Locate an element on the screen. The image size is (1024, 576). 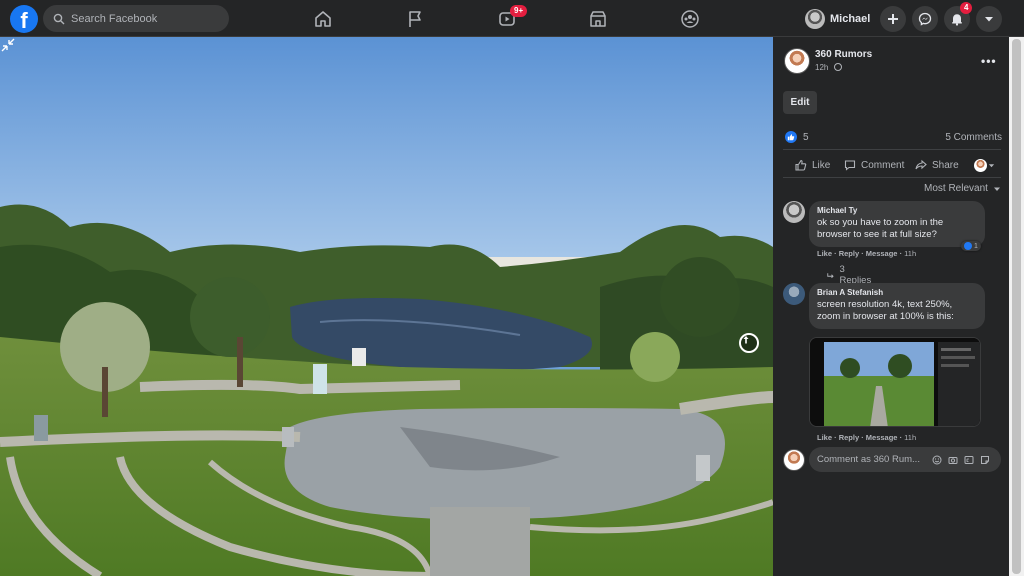
post-as-selector is located at coordinates (987, 165).